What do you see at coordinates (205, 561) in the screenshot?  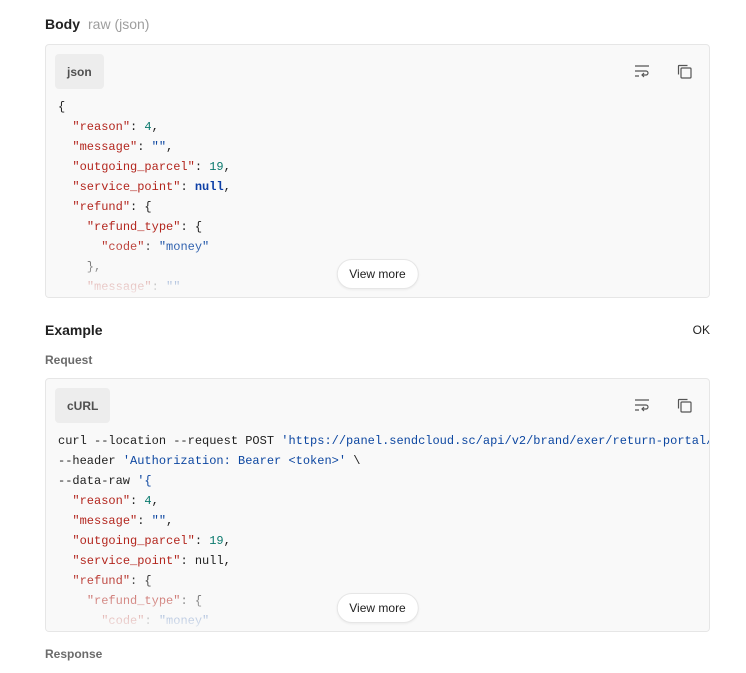 I see `code-token: : null,` at bounding box center [205, 561].